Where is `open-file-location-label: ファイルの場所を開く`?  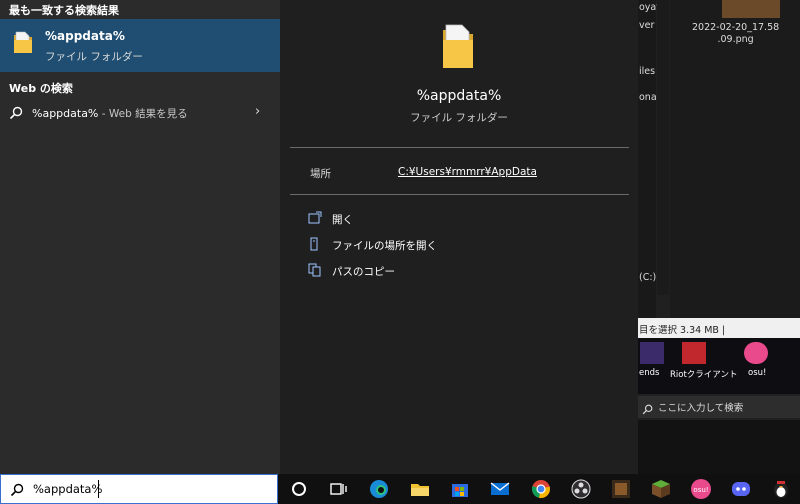
open-file-location-label: ファイルの場所を開く is located at coordinates (384, 246).